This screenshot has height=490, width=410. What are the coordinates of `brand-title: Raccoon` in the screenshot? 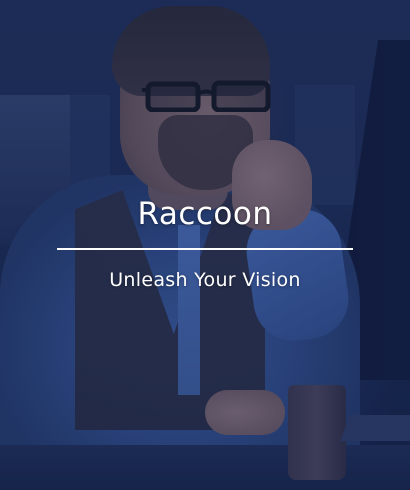 It's located at (205, 214).